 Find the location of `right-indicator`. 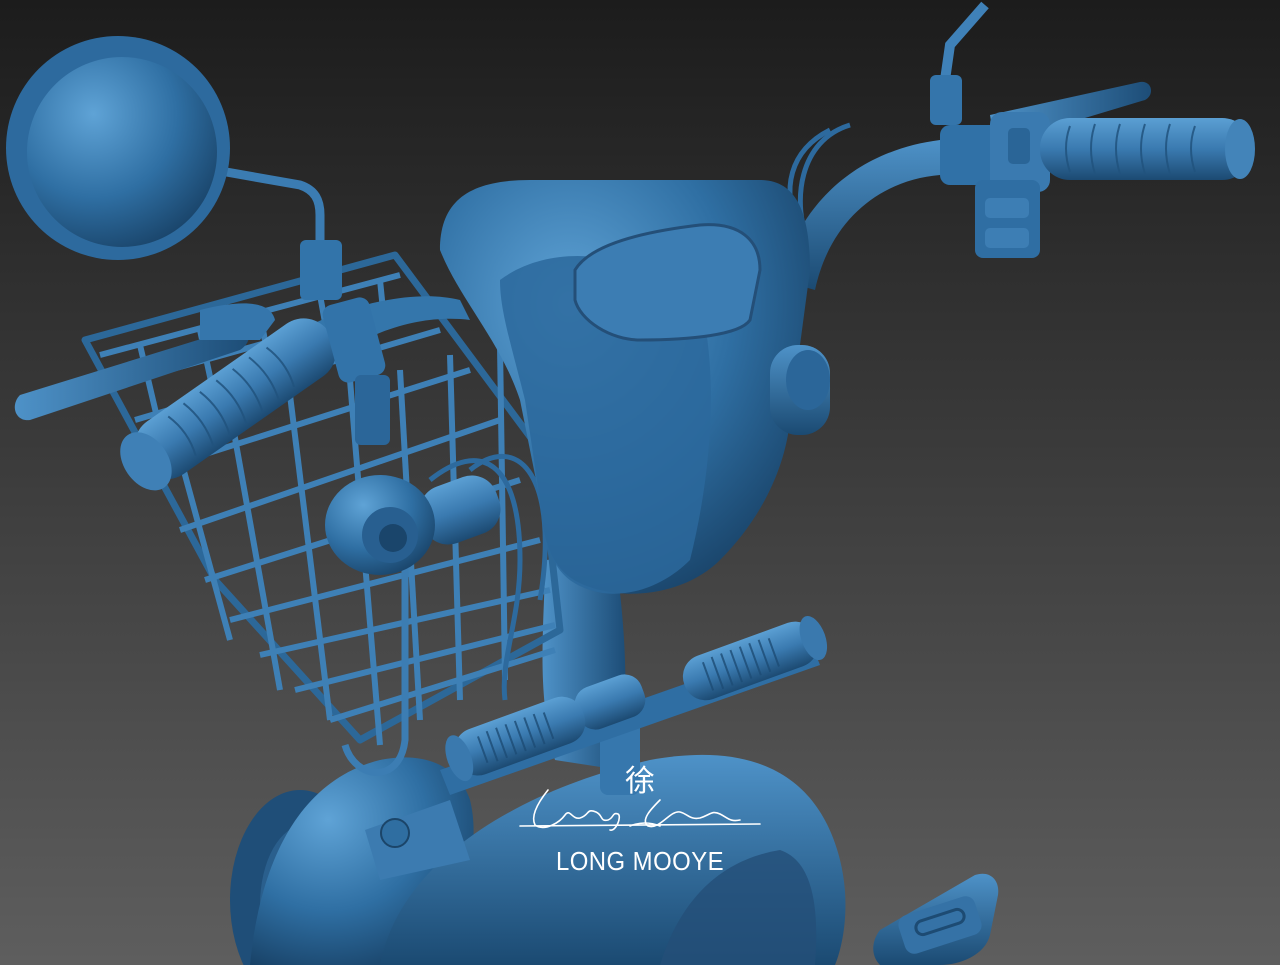

right-indicator is located at coordinates (800, 390).